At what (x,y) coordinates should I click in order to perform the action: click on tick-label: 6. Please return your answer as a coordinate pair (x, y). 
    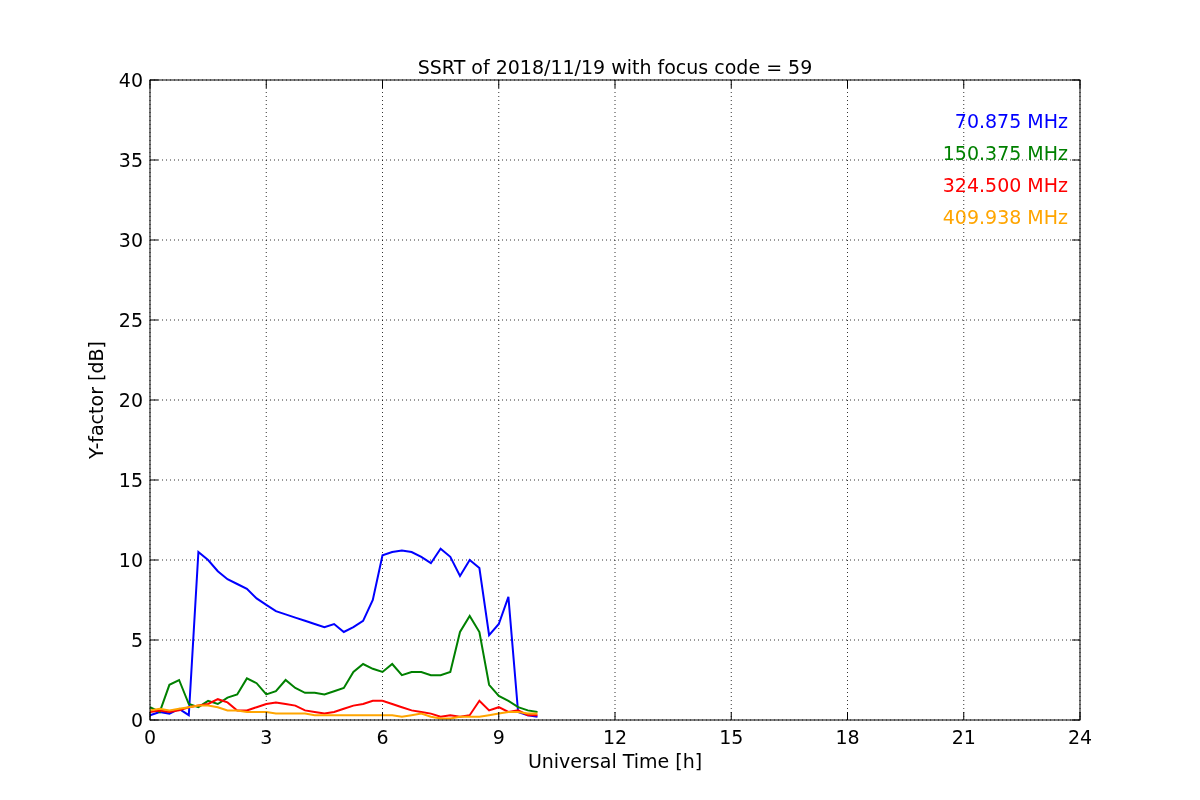
    Looking at the image, I should click on (382, 737).